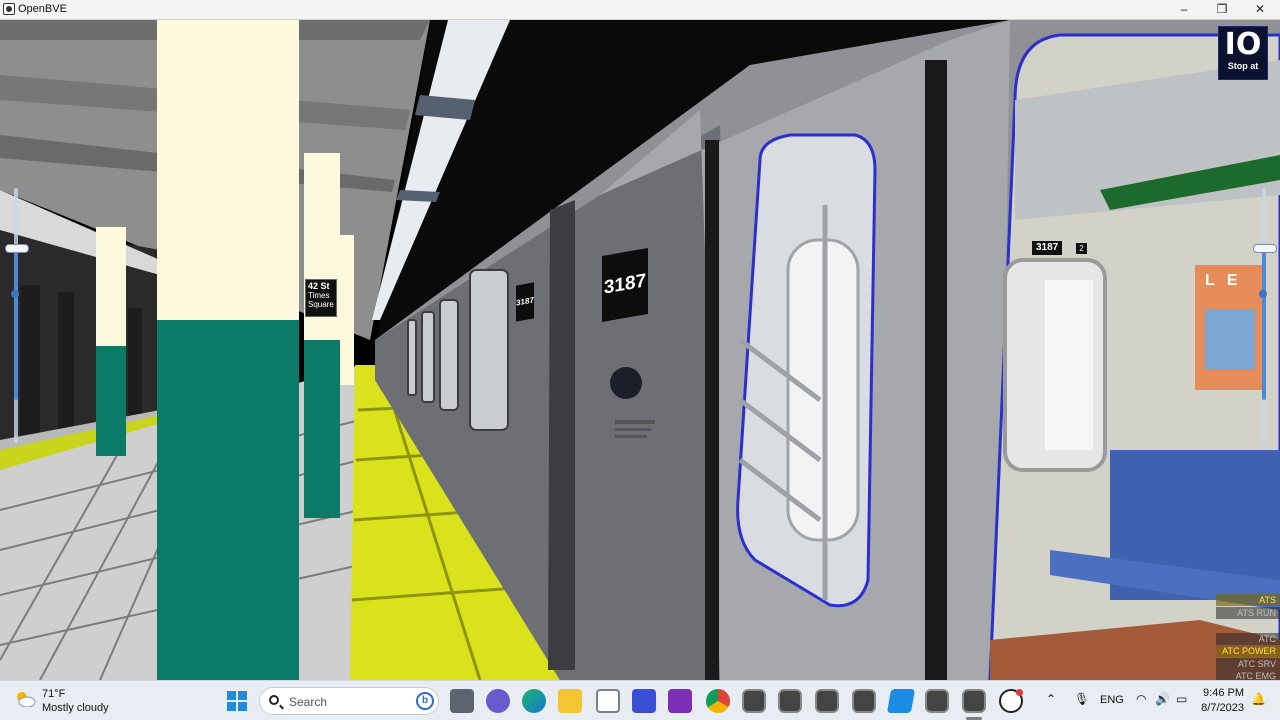 This screenshot has width=1280, height=720. Describe the element at coordinates (15, 294) in the screenshot. I see `left-slider-knob` at that location.